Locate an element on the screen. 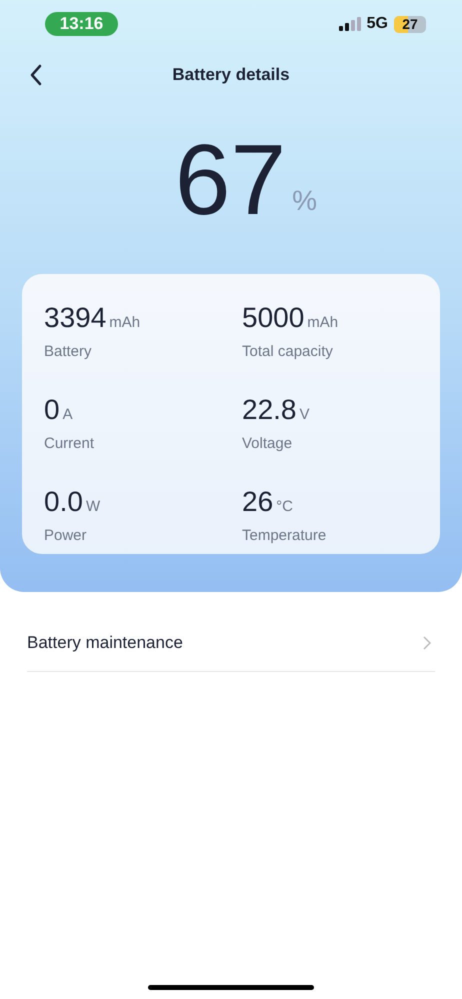  stat-value: 26 is located at coordinates (258, 502).